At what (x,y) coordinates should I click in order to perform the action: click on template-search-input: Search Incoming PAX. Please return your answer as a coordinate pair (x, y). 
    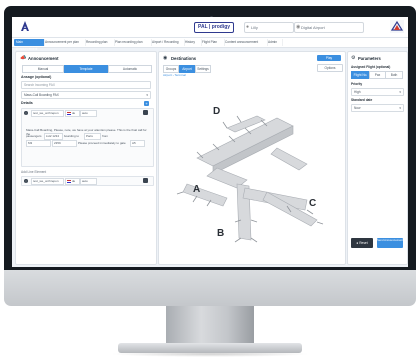
    Looking at the image, I should click on (86, 85).